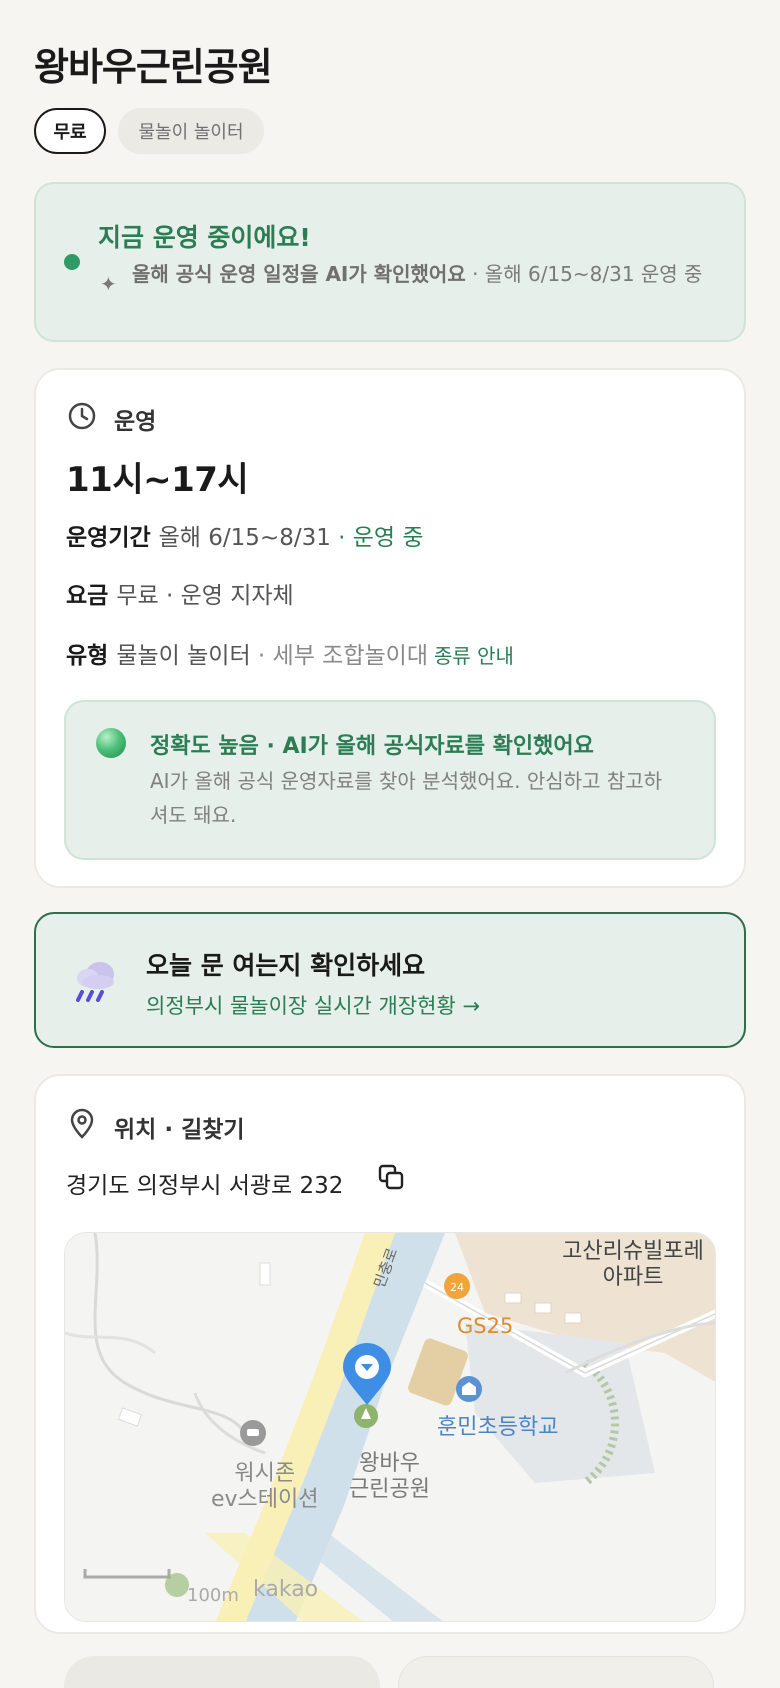 The image size is (780, 1688). What do you see at coordinates (377, 538) in the screenshot?
I see `period-status: · 운영 중` at bounding box center [377, 538].